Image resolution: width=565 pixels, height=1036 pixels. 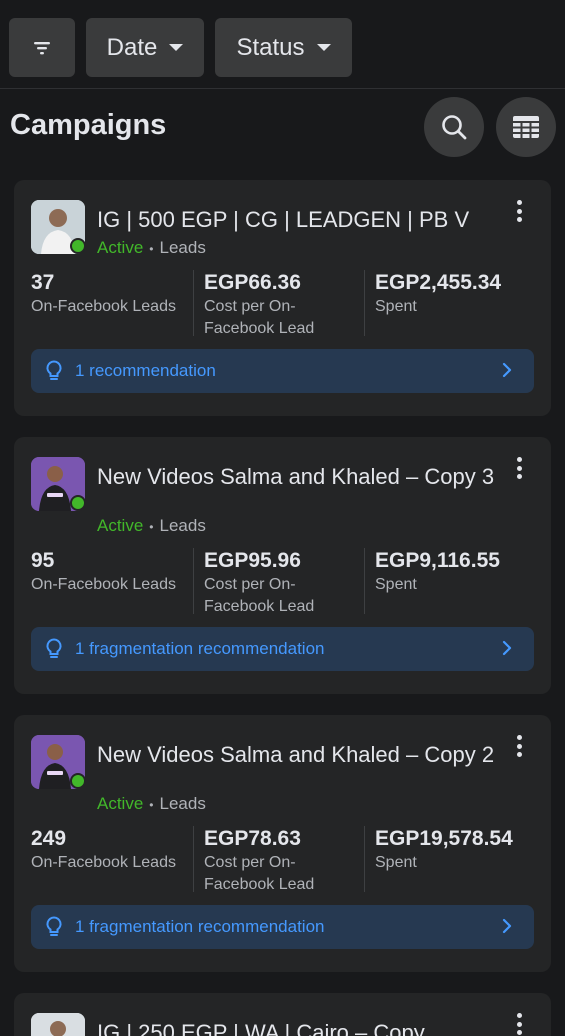 I want to click on date-filter-dropdown: Date, so click(x=145, y=47).